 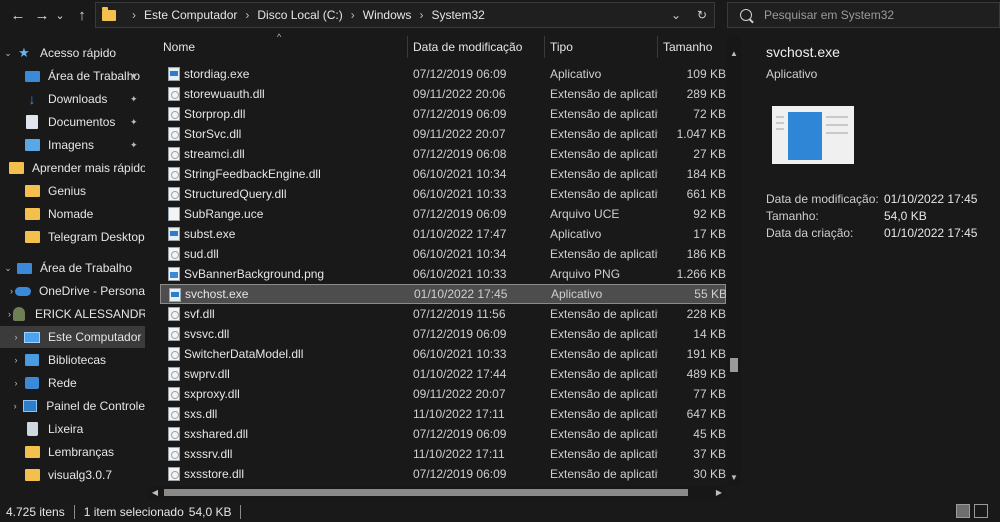 What do you see at coordinates (702, 15) in the screenshot?
I see `refresh-icon: ↻` at bounding box center [702, 15].